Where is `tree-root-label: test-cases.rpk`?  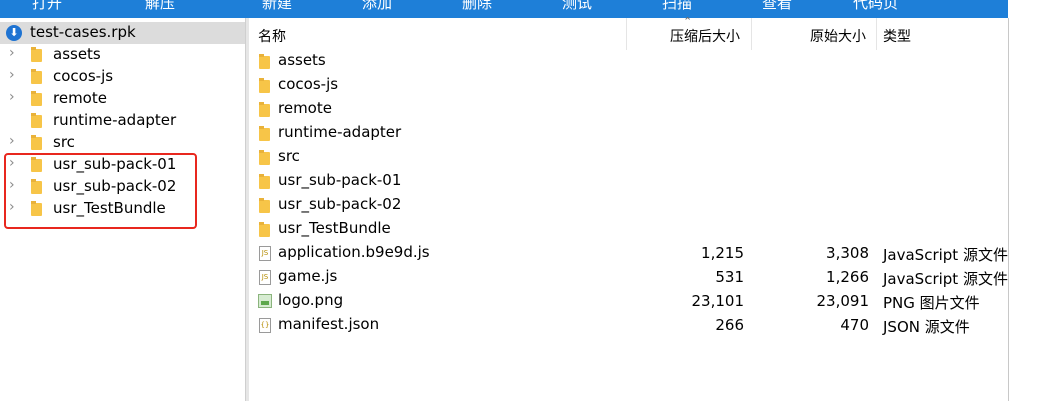
tree-root-label: test-cases.rpk is located at coordinates (83, 32).